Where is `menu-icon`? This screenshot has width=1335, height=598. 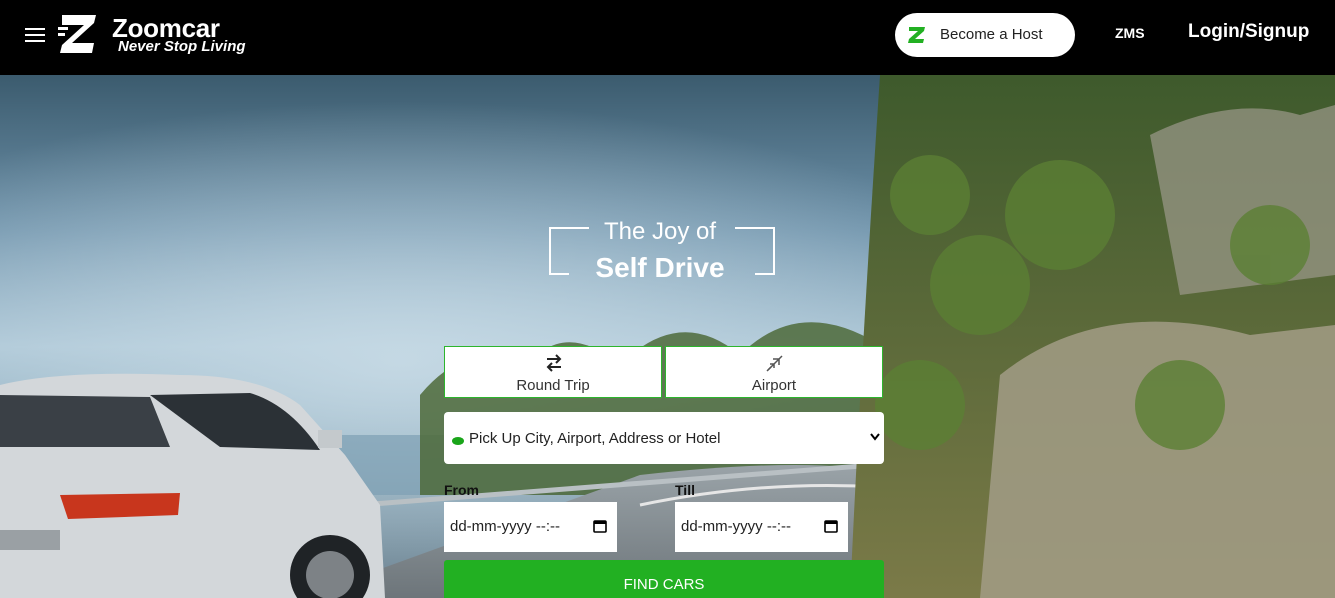 menu-icon is located at coordinates (35, 35).